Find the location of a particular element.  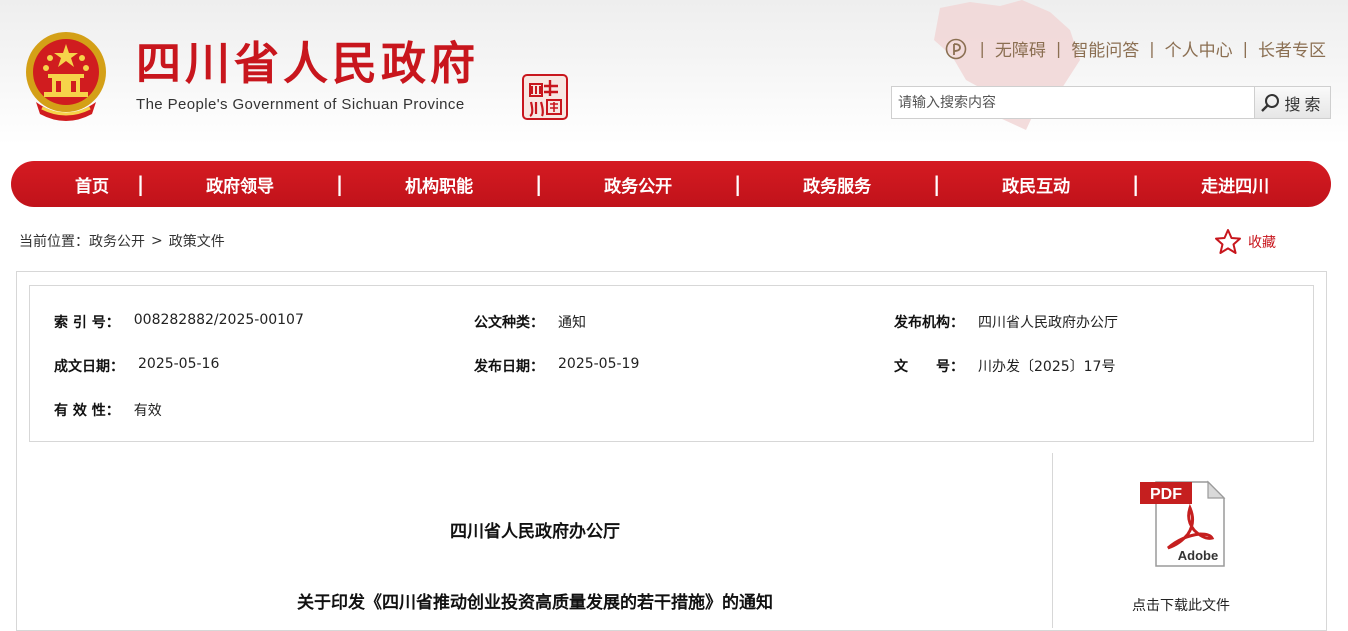

meta-category: 公文种类： 通知 is located at coordinates (684, 322).